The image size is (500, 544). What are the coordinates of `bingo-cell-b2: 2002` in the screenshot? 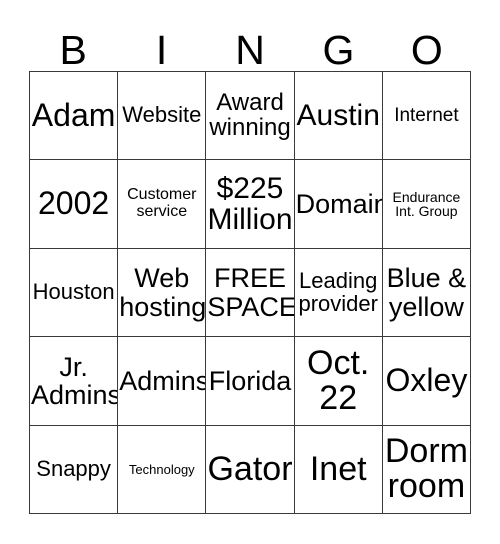 It's located at (74, 204).